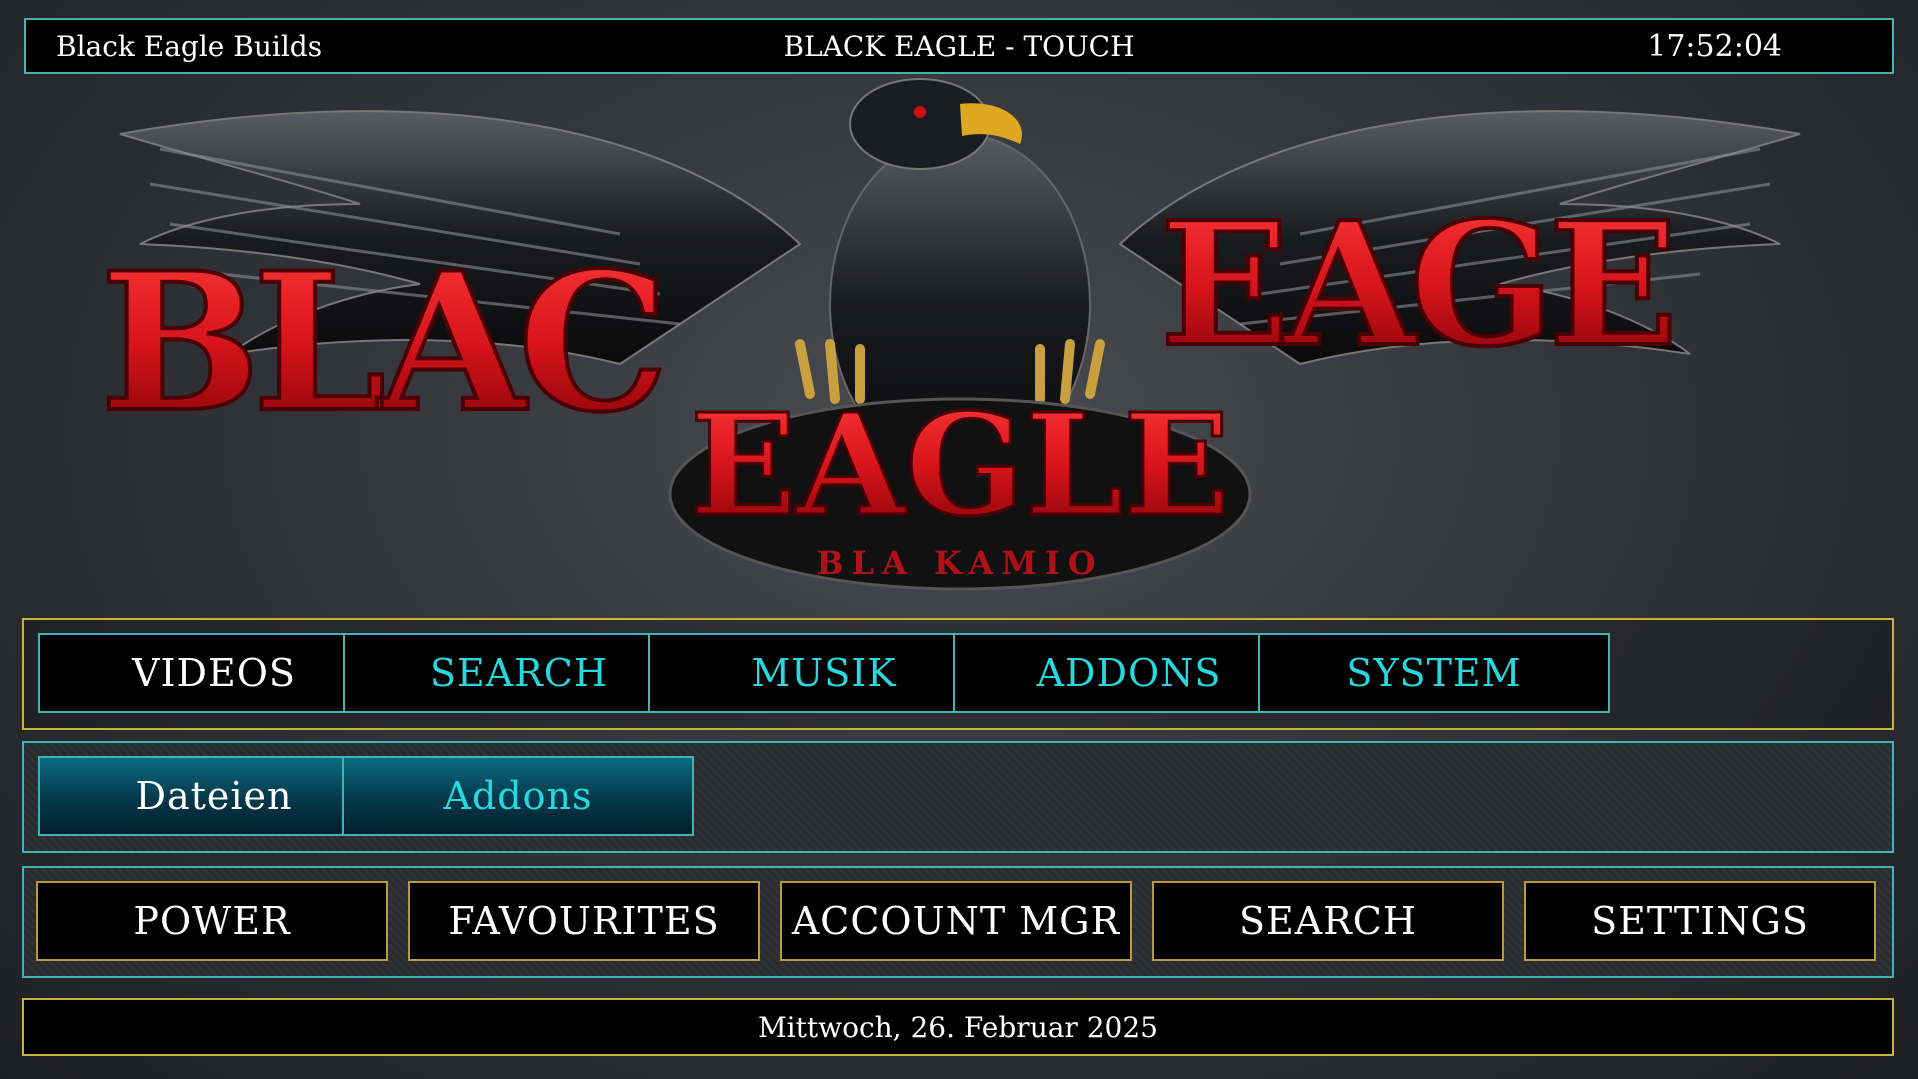  What do you see at coordinates (1434, 673) in the screenshot?
I see `menu-system-button: SYSTEM` at bounding box center [1434, 673].